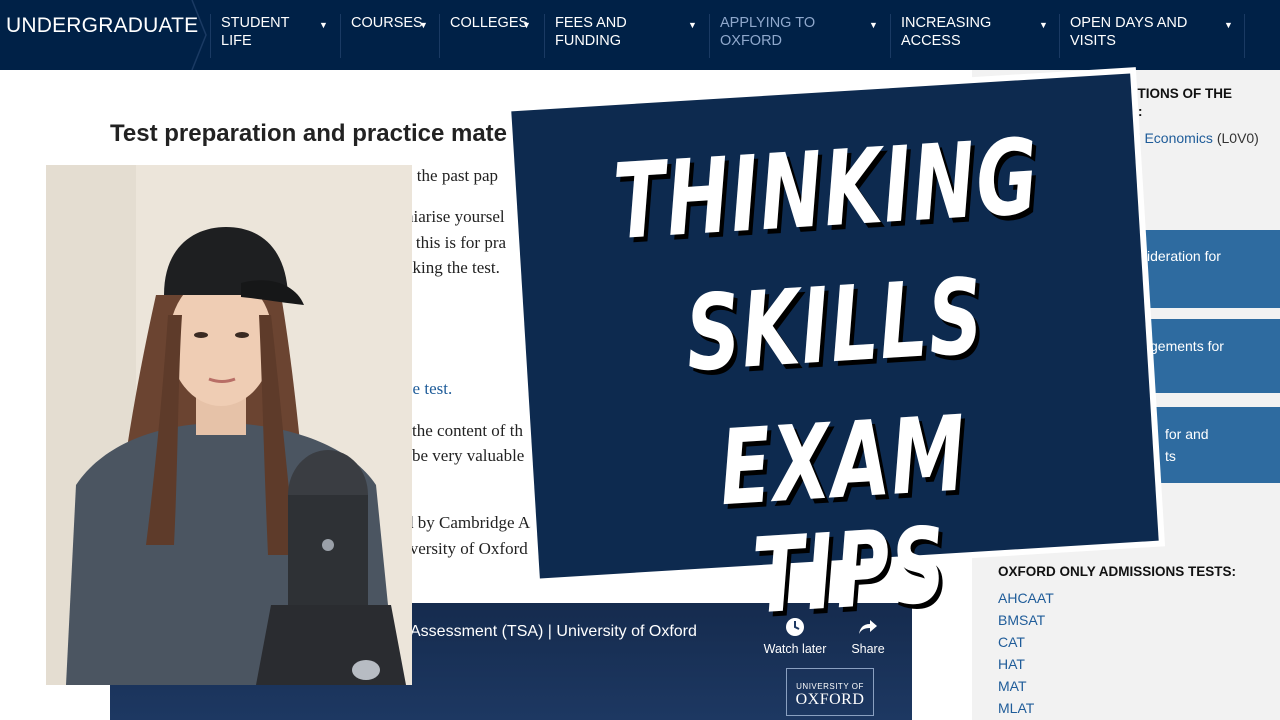 This screenshot has width=1280, height=720. I want to click on banner-line-thinking: THINKING, so click(826, 189).